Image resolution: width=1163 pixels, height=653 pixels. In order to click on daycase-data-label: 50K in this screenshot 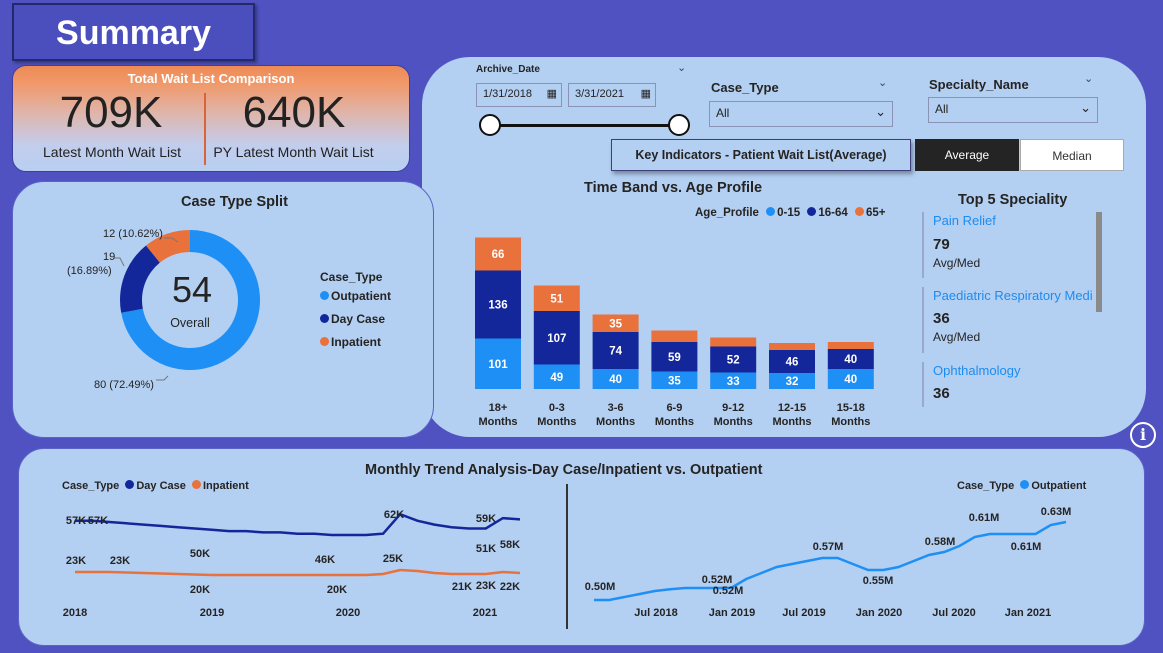, I will do `click(200, 554)`.